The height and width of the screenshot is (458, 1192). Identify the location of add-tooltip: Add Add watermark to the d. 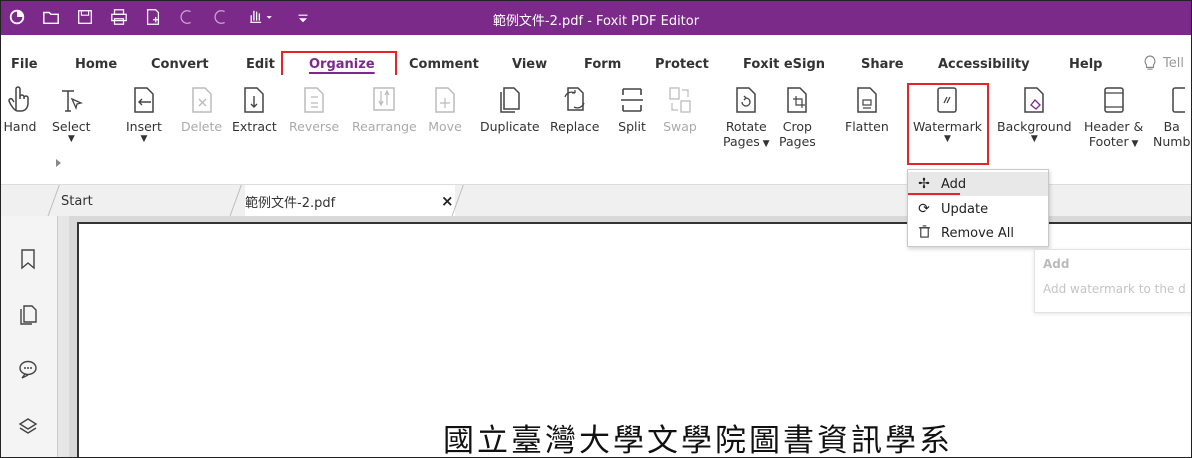
(1112, 281).